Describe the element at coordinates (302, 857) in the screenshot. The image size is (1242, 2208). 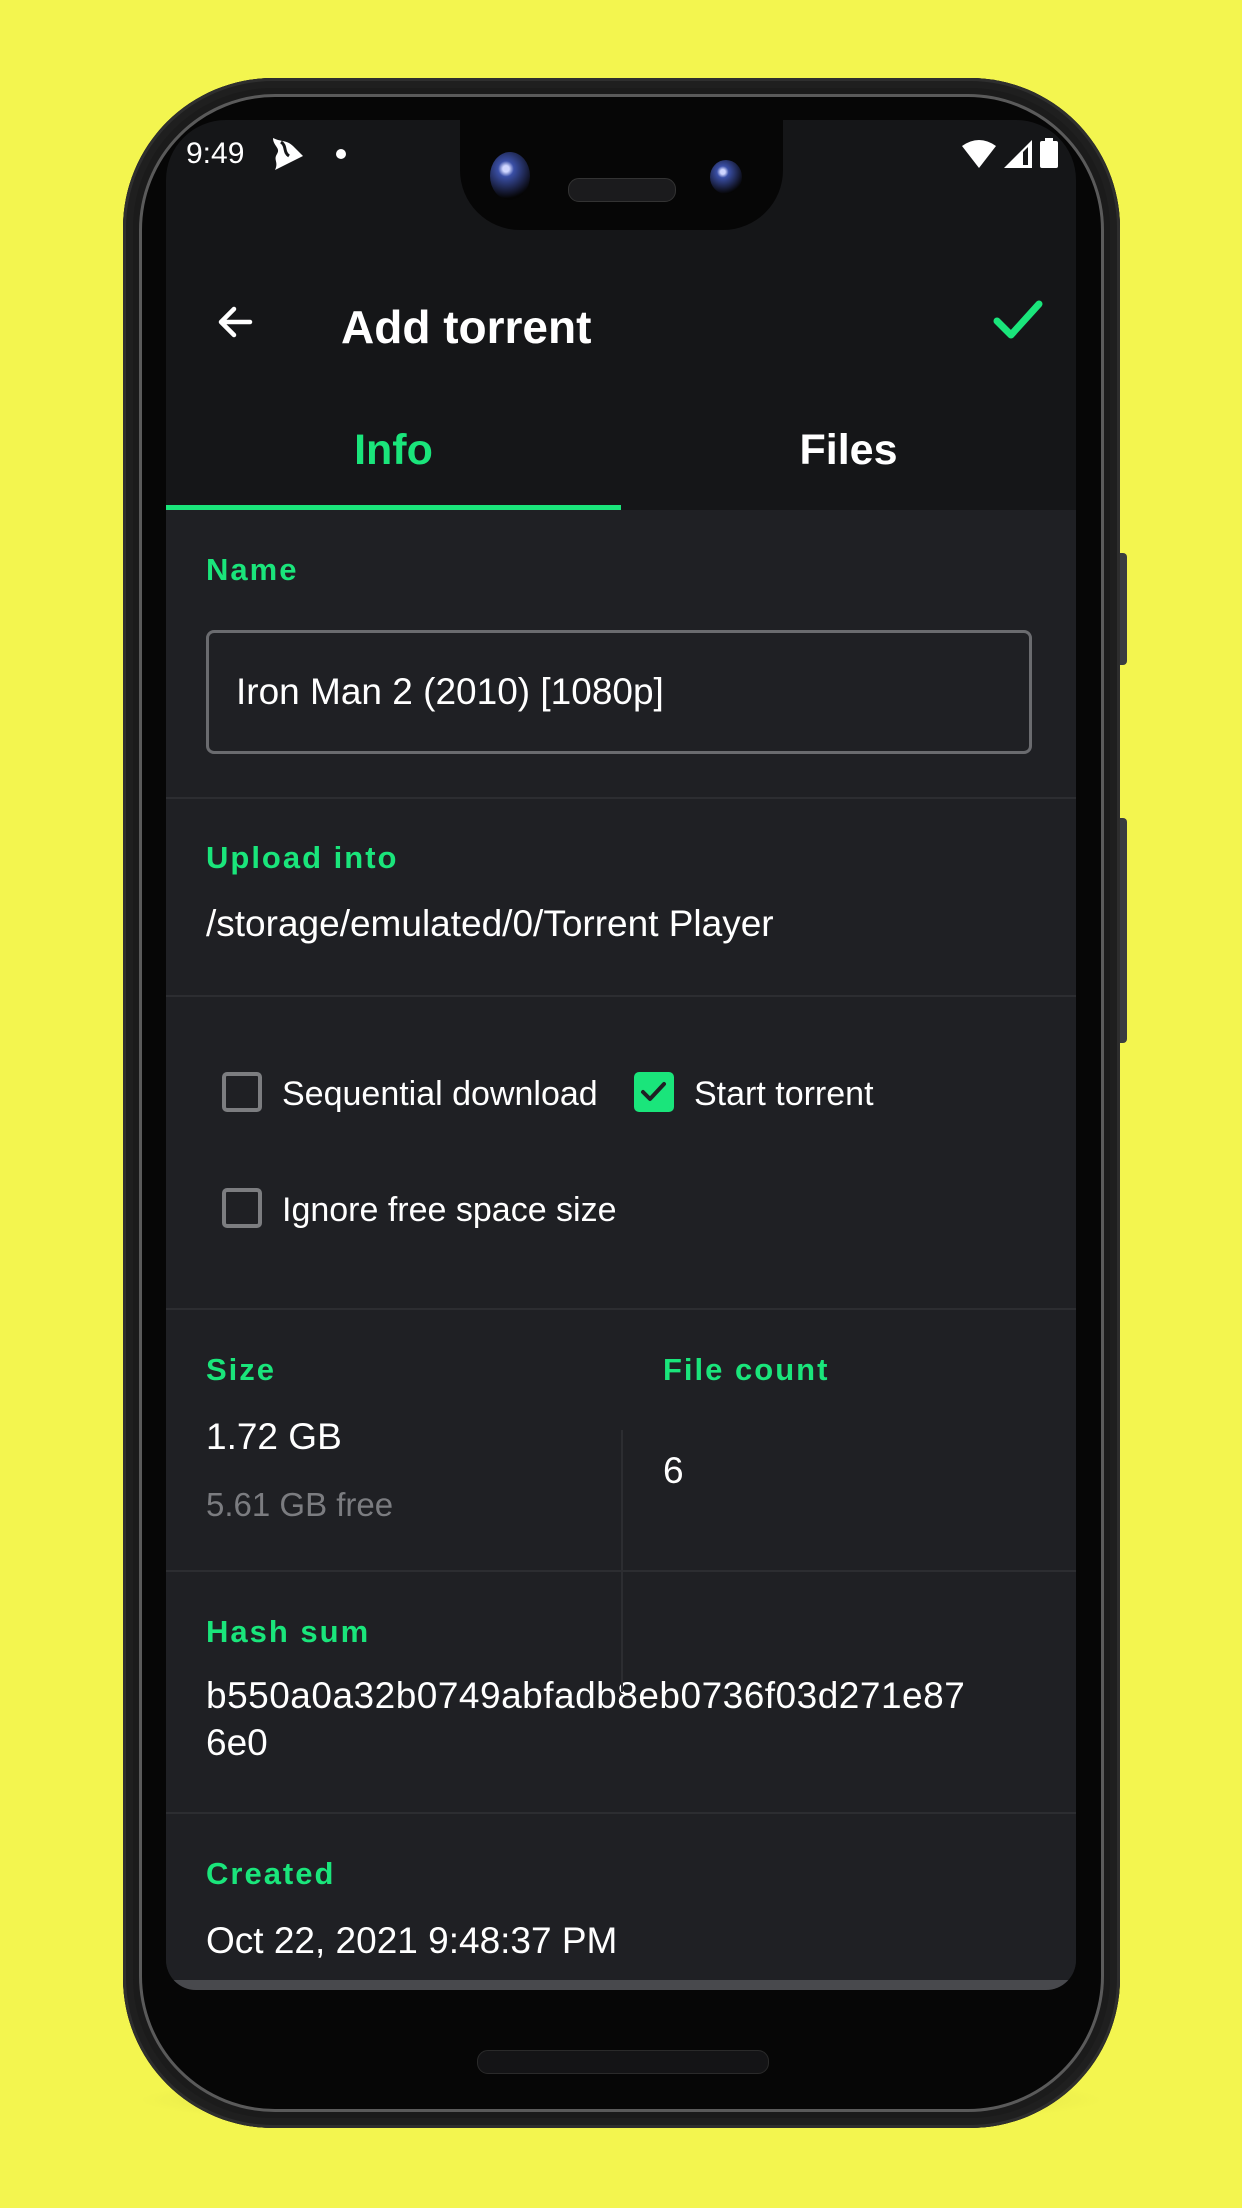
I see `upload-into-label: Upload into` at that location.